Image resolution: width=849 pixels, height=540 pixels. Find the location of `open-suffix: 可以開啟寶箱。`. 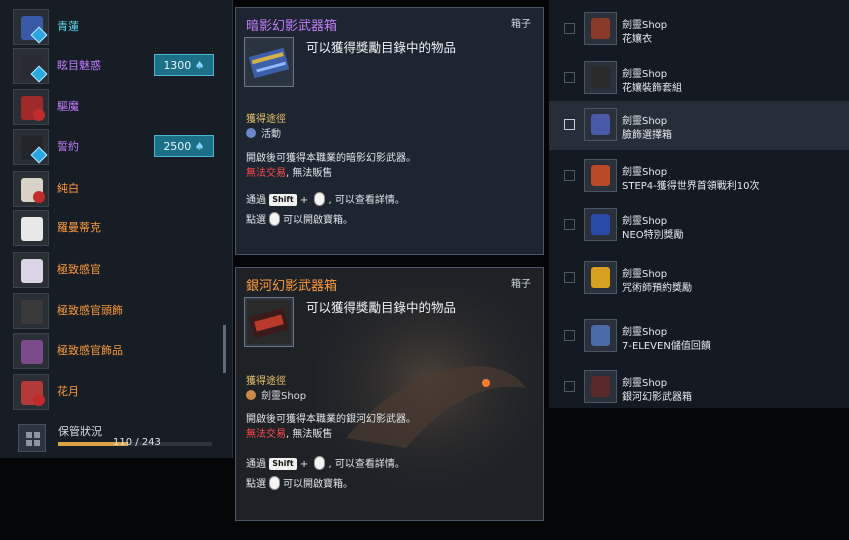

open-suffix: 可以開啟寶箱。 is located at coordinates (318, 220).